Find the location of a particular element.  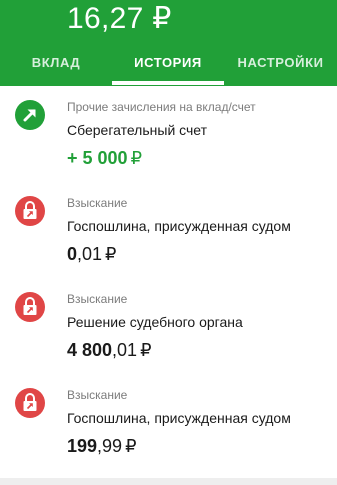

amount-integer: 5 000 is located at coordinates (105, 158).